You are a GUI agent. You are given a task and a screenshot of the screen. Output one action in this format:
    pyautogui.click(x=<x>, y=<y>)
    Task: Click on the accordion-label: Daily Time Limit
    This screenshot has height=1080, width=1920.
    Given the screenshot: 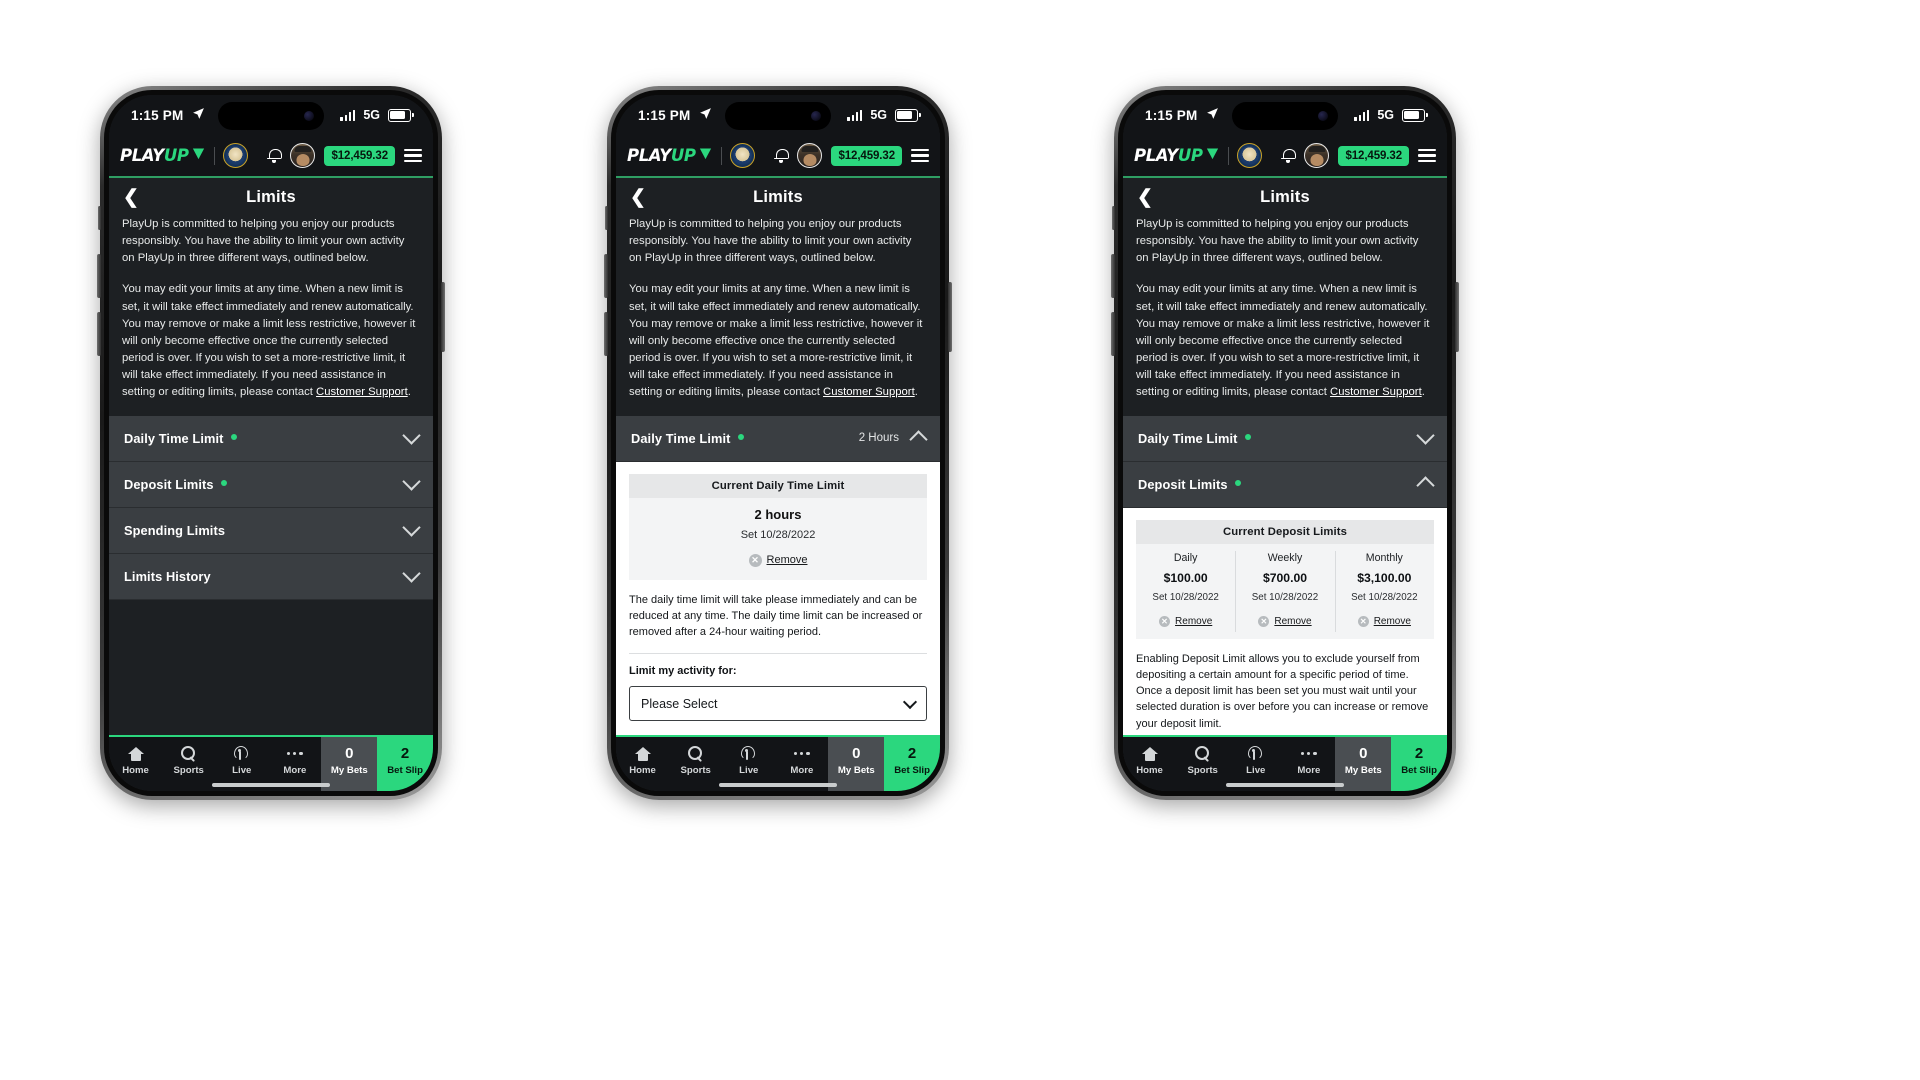 What is the action you would take?
    pyautogui.click(x=1188, y=438)
    